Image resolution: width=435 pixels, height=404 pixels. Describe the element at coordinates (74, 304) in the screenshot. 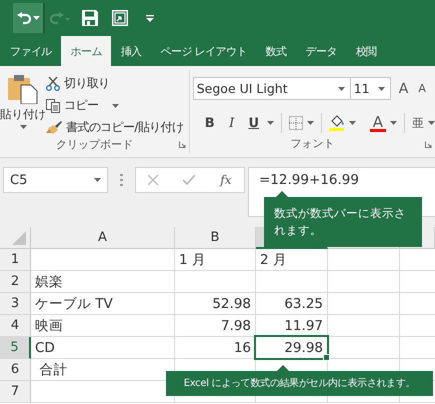

I see `table-cell-text: ケーブル TV` at that location.